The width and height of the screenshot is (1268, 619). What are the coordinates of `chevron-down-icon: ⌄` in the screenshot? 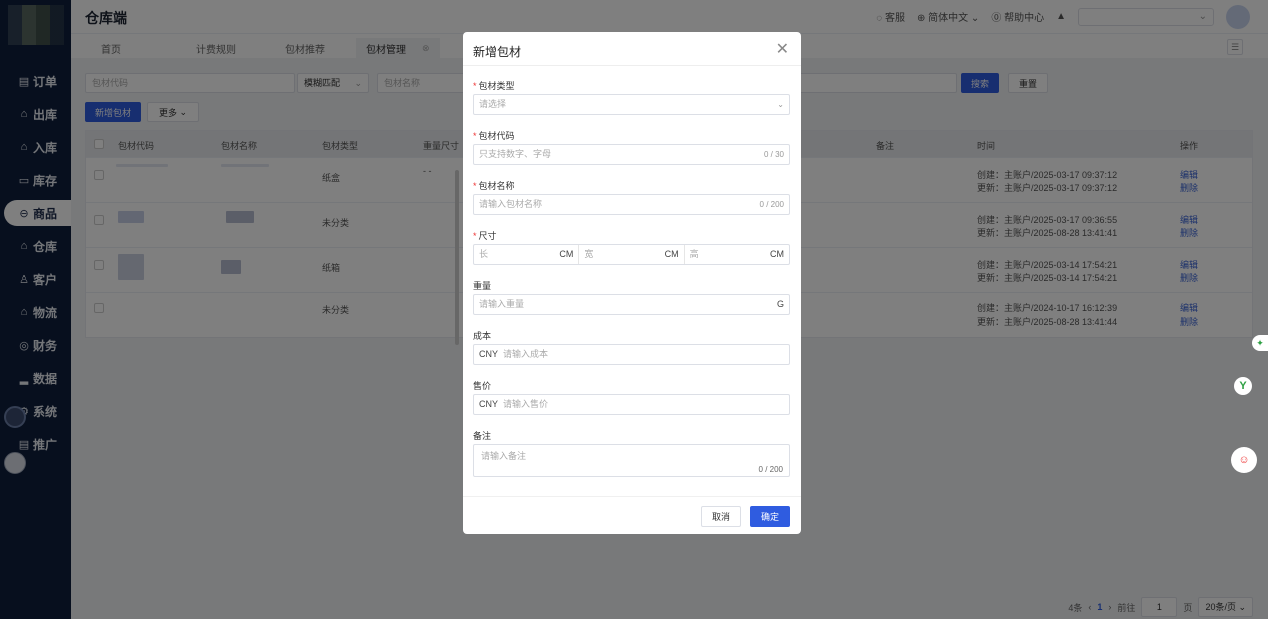 It's located at (780, 104).